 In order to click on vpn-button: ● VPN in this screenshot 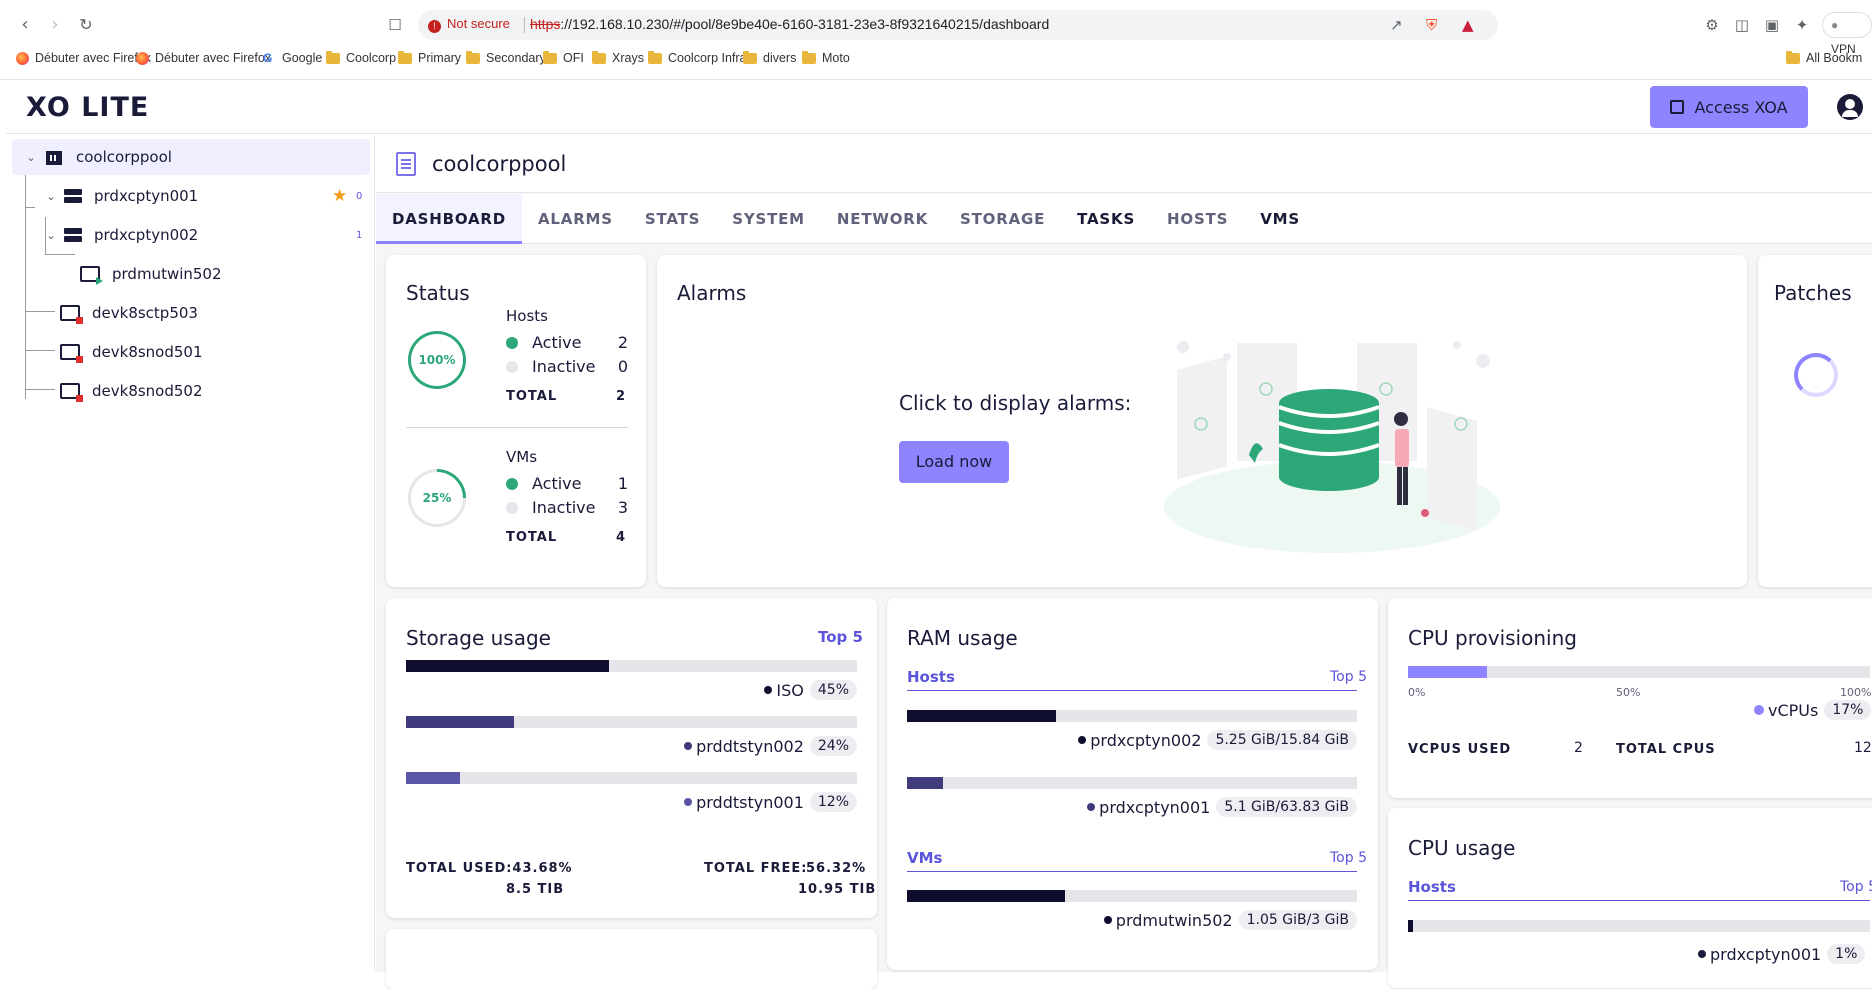, I will do `click(1847, 34)`.